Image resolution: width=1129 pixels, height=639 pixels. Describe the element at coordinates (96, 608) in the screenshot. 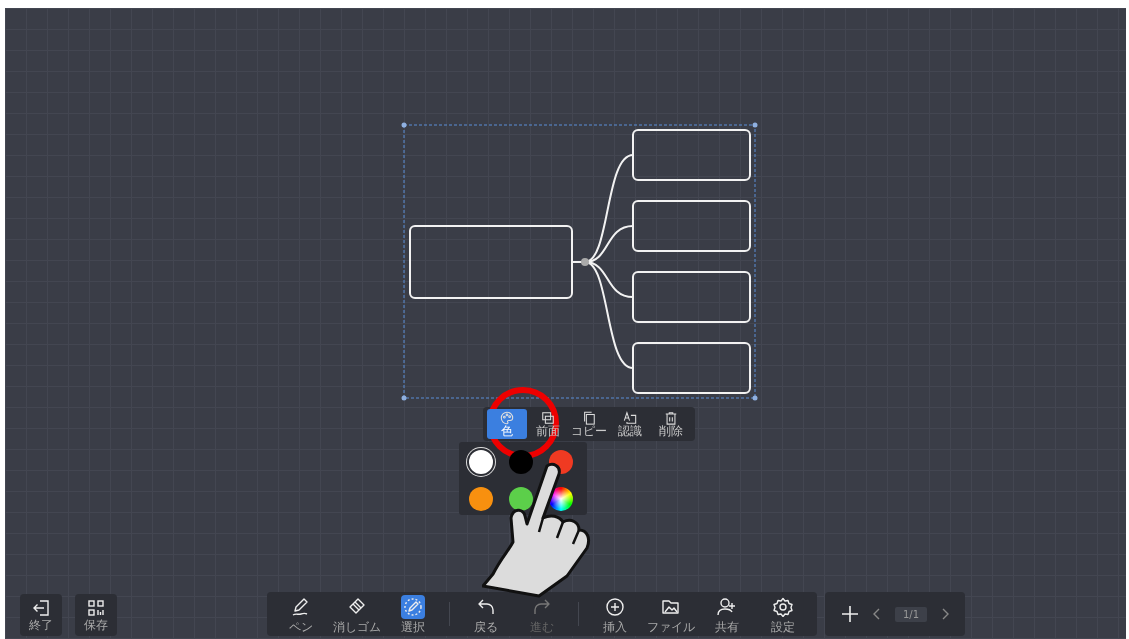

I see `grid-icon` at that location.